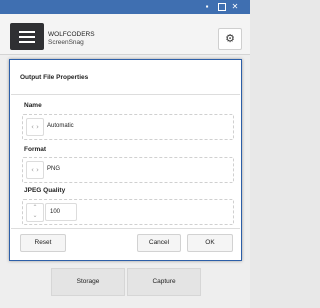 This screenshot has height=308, width=320. I want to click on chevron-up-icon: ⌃, so click(35, 208).